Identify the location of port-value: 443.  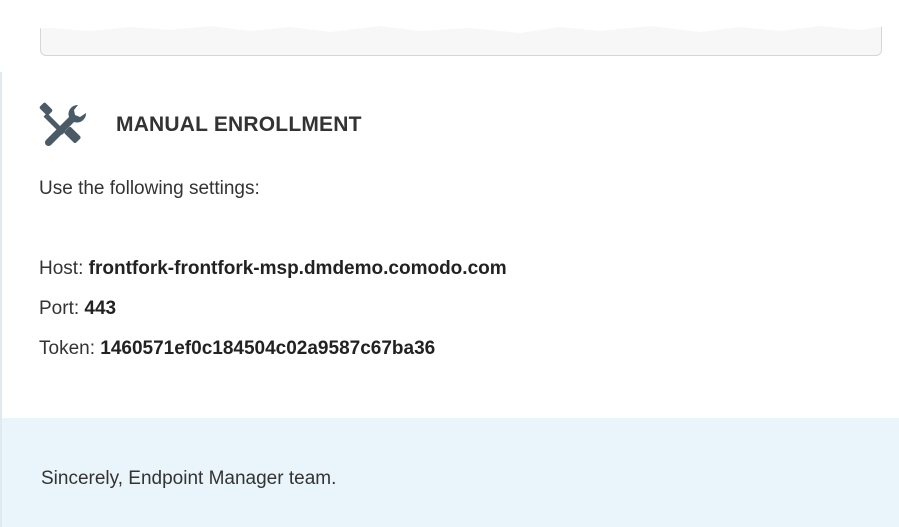
(100, 308).